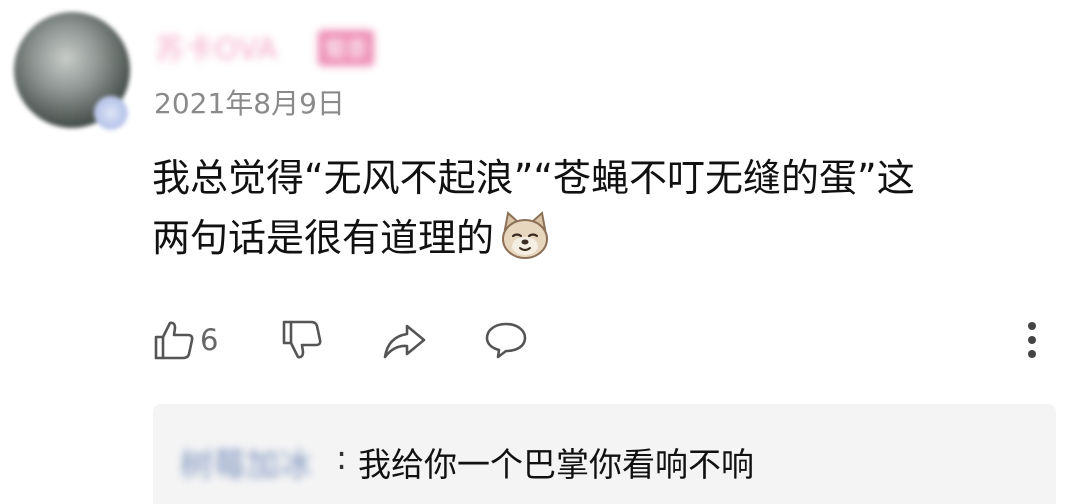 The image size is (1080, 504). Describe the element at coordinates (525, 235) in the screenshot. I see `dog-face-emoji-icon` at that location.